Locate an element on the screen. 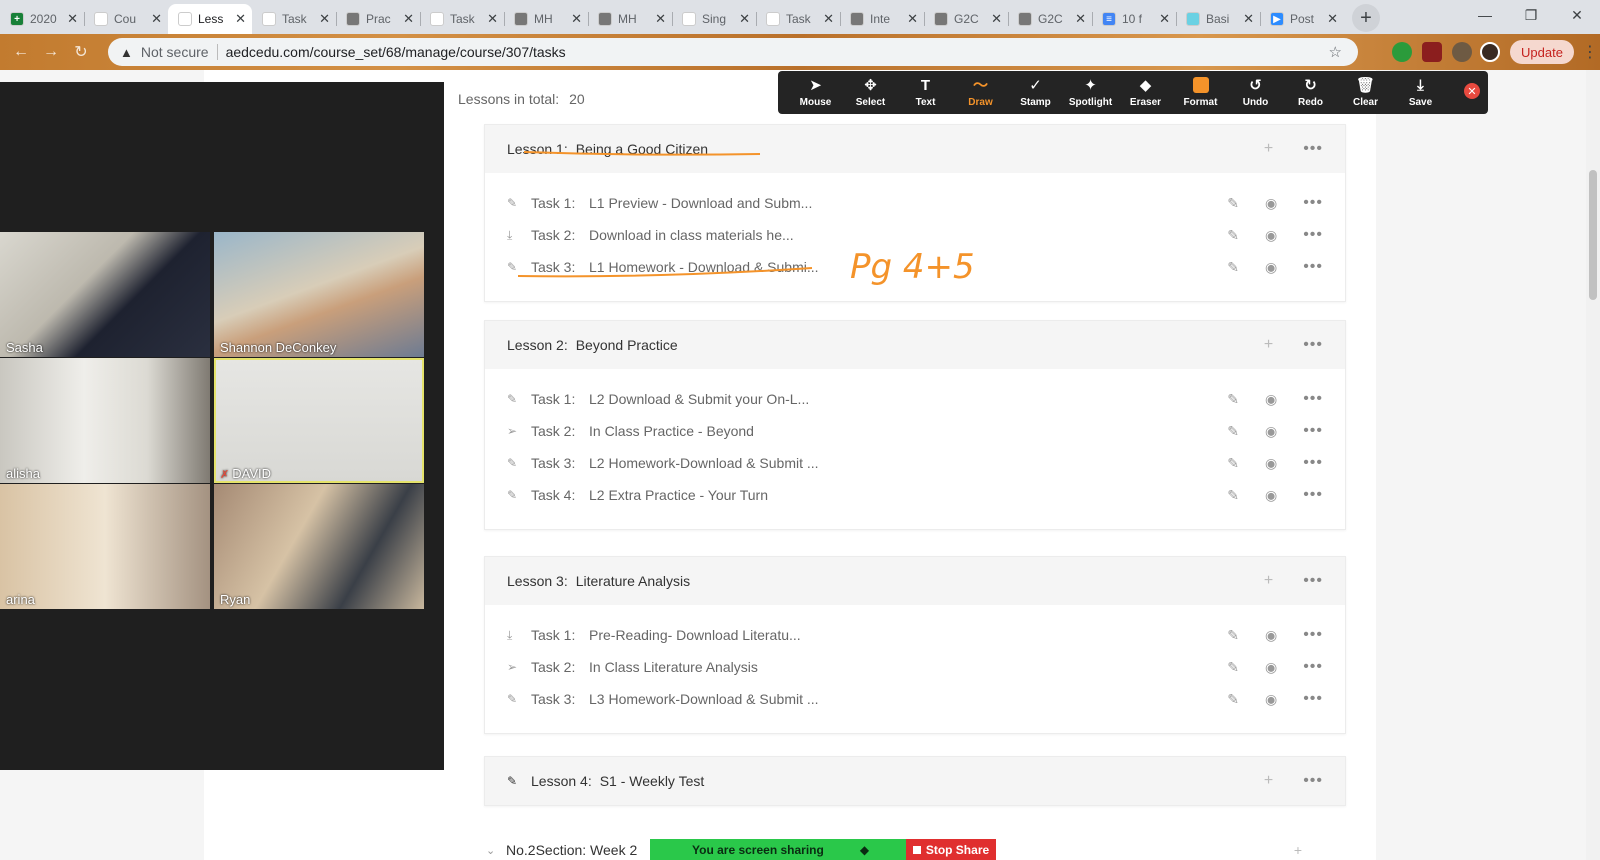 This screenshot has height=860, width=1600. bookmark-star-icon: ☆ is located at coordinates (1335, 52).